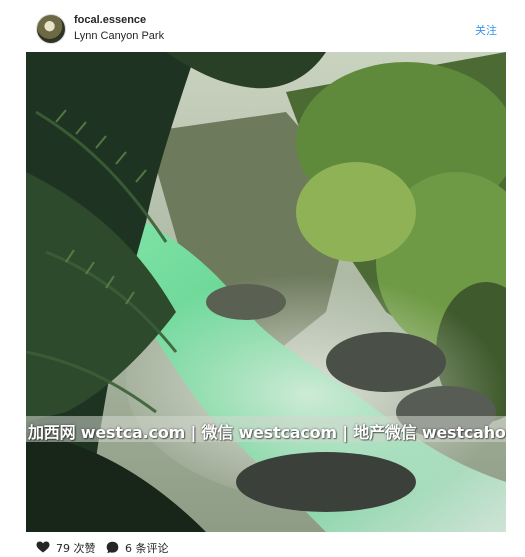 The image size is (525, 557). Describe the element at coordinates (110, 20) in the screenshot. I see `username: focal.essence` at that location.